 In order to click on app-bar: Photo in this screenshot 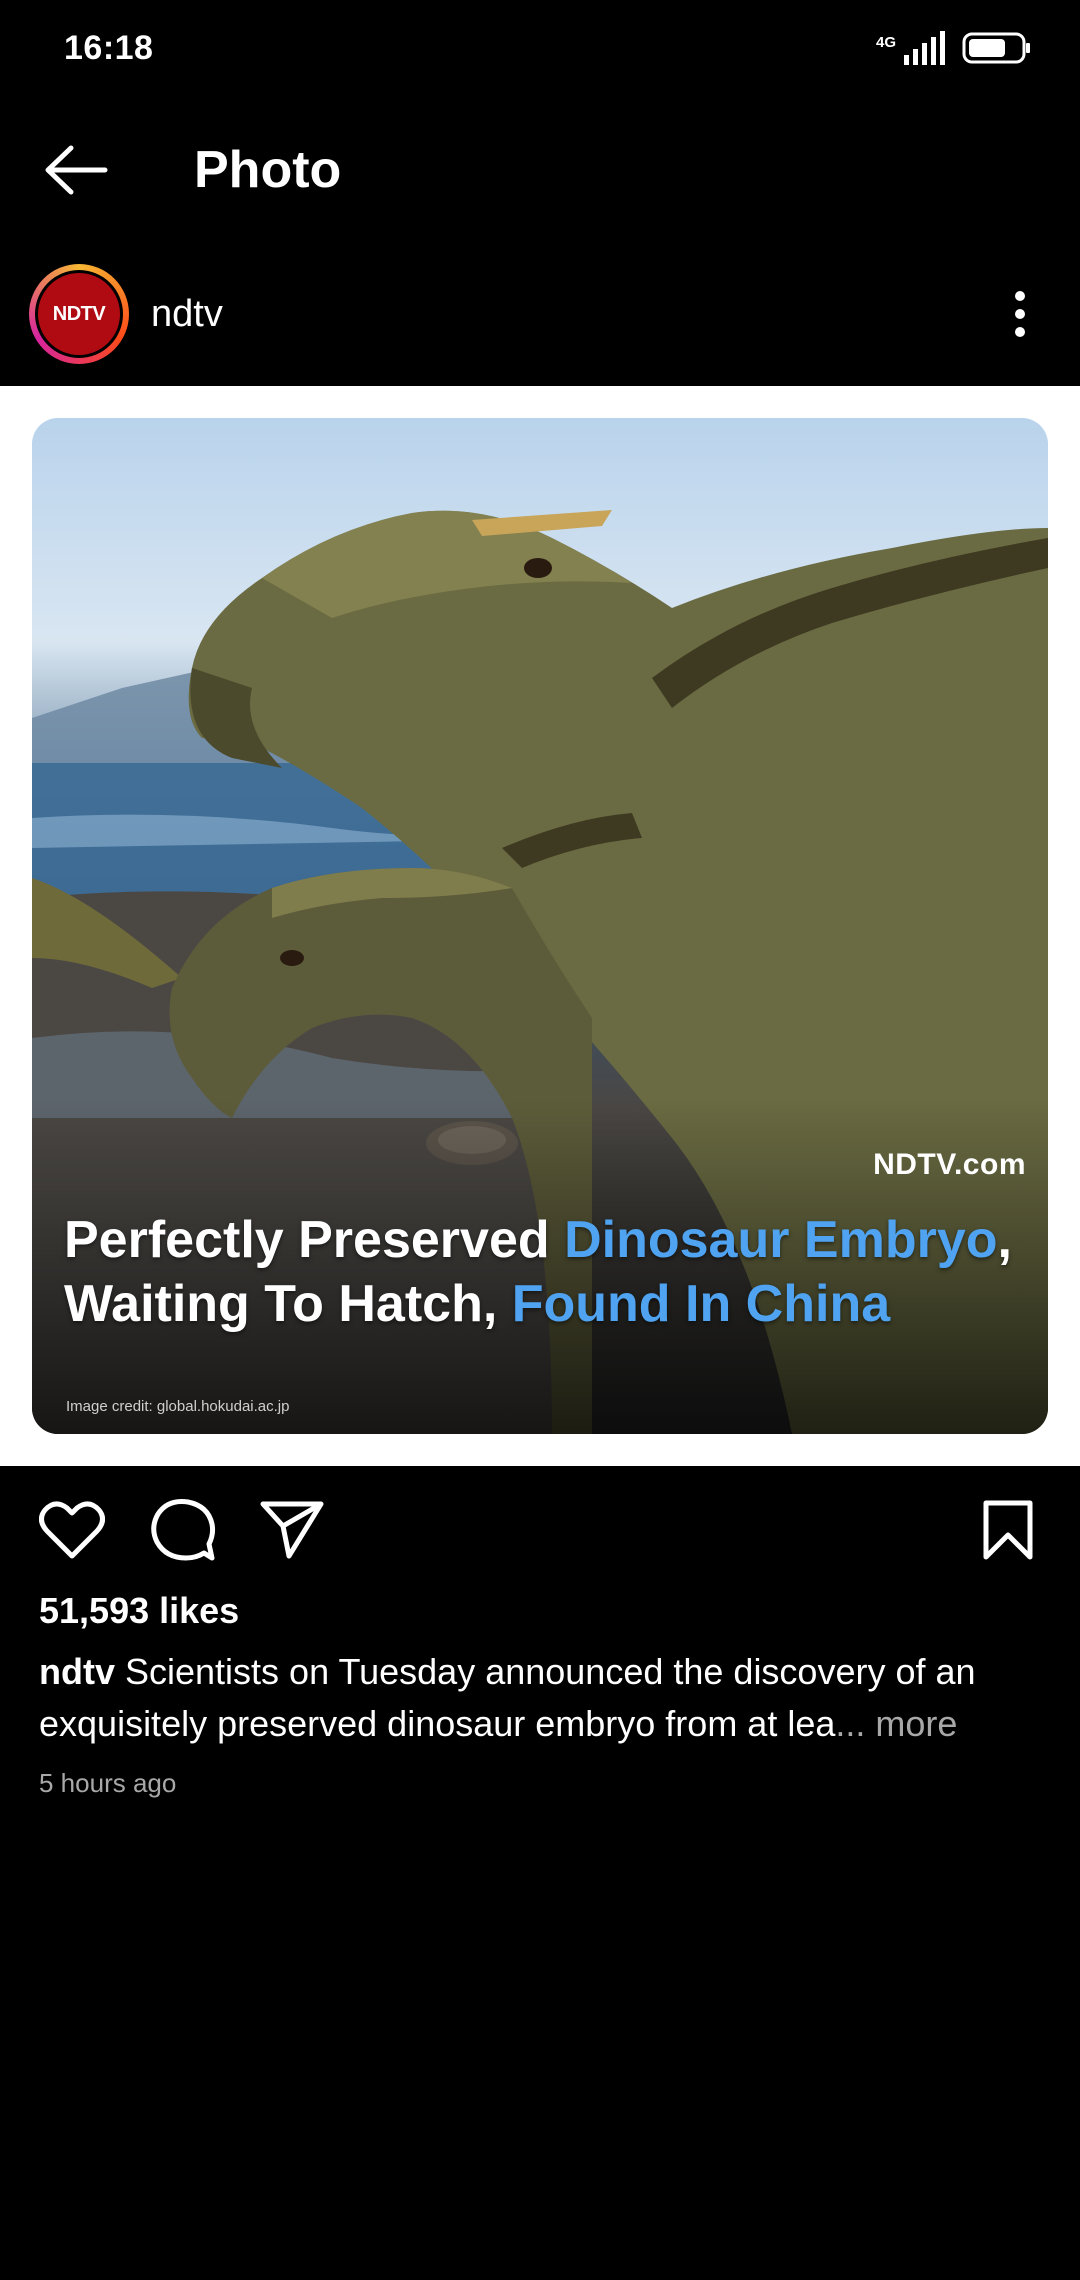, I will do `click(540, 170)`.